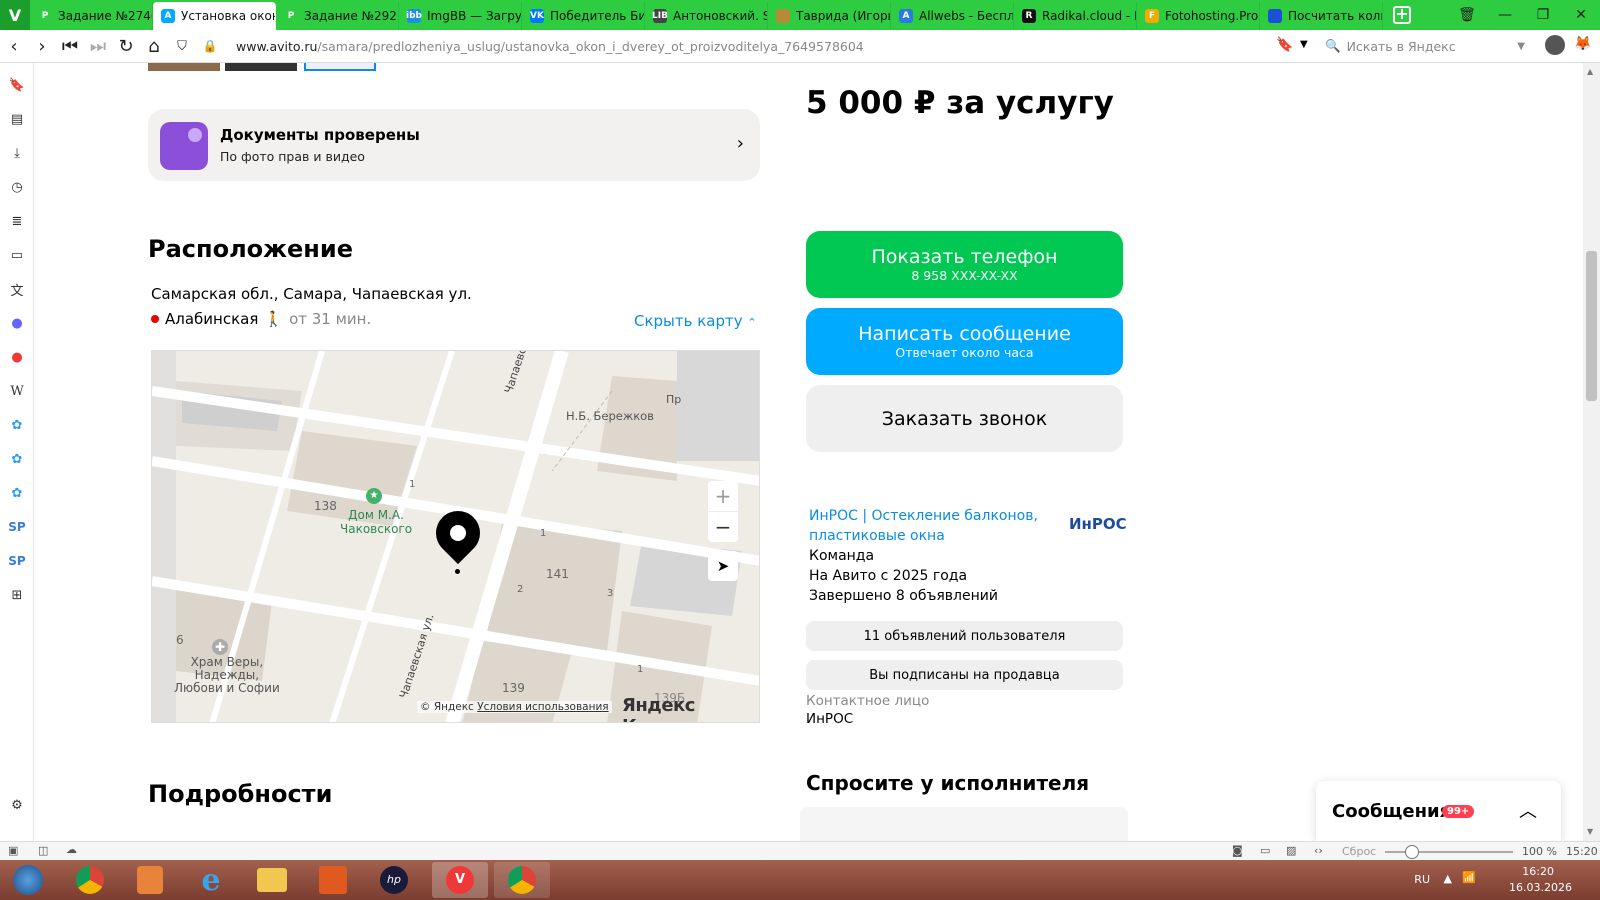 The width and height of the screenshot is (1600, 900). Describe the element at coordinates (70, 46) in the screenshot. I see `rewind-button: ⏮` at that location.